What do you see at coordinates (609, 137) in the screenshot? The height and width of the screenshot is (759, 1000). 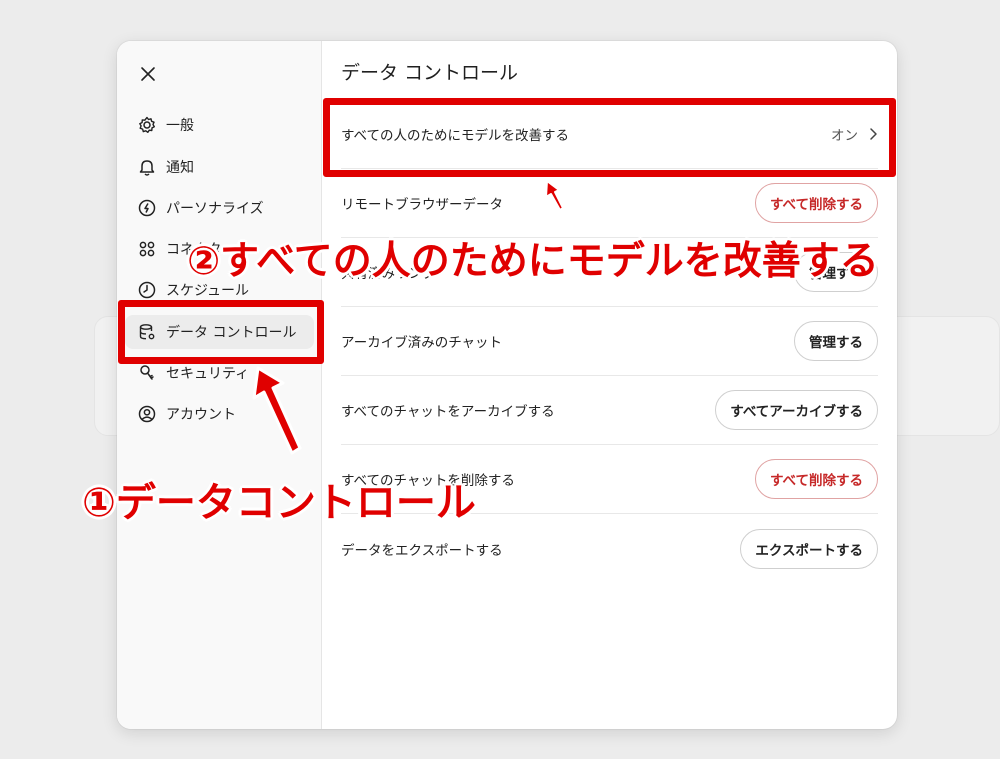 I see `highlight-box-improve-model` at bounding box center [609, 137].